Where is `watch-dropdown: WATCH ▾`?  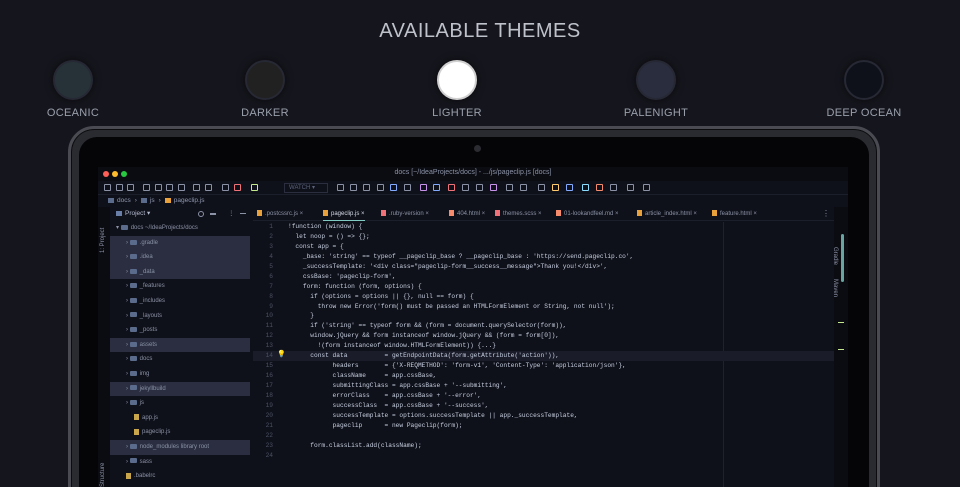 watch-dropdown: WATCH ▾ is located at coordinates (306, 188).